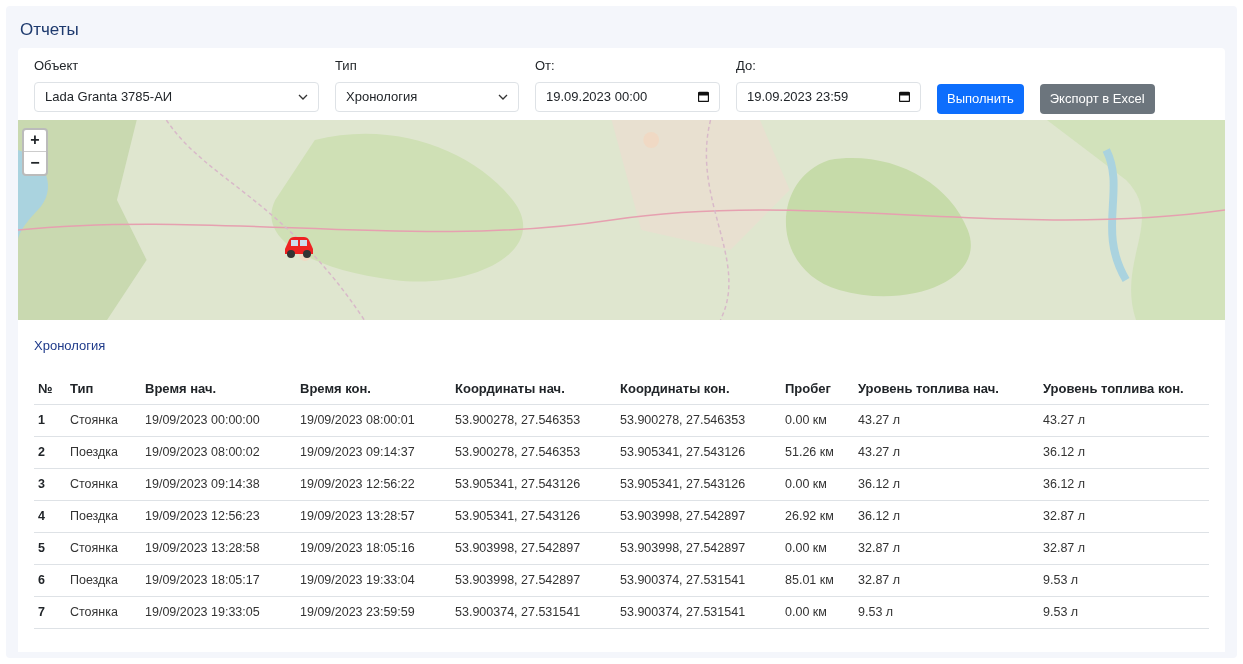 This screenshot has width=1243, height=664. Describe the element at coordinates (42, 453) in the screenshot. I see `table-cell-text: 2` at that location.